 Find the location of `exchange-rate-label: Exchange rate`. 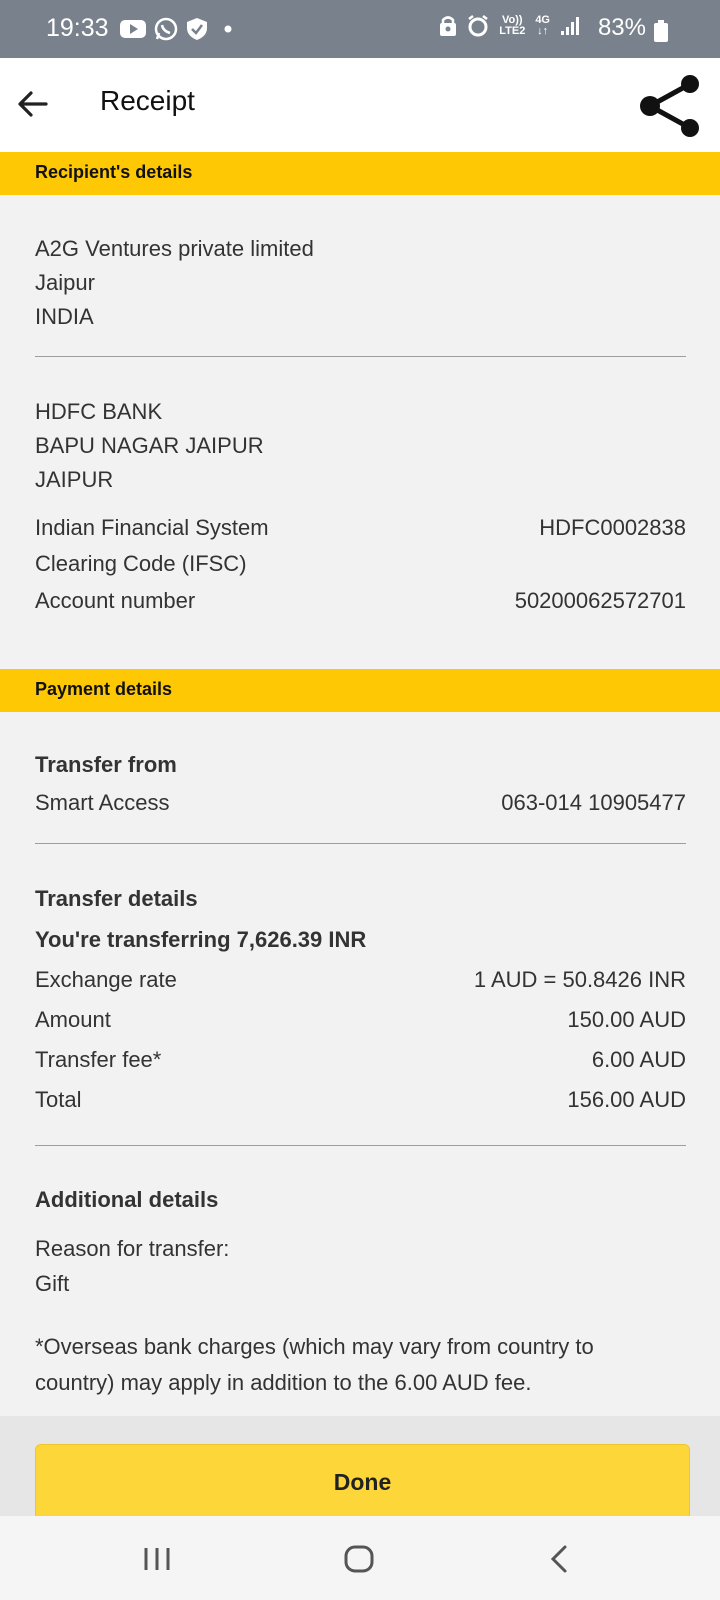

exchange-rate-label: Exchange rate is located at coordinates (106, 979).